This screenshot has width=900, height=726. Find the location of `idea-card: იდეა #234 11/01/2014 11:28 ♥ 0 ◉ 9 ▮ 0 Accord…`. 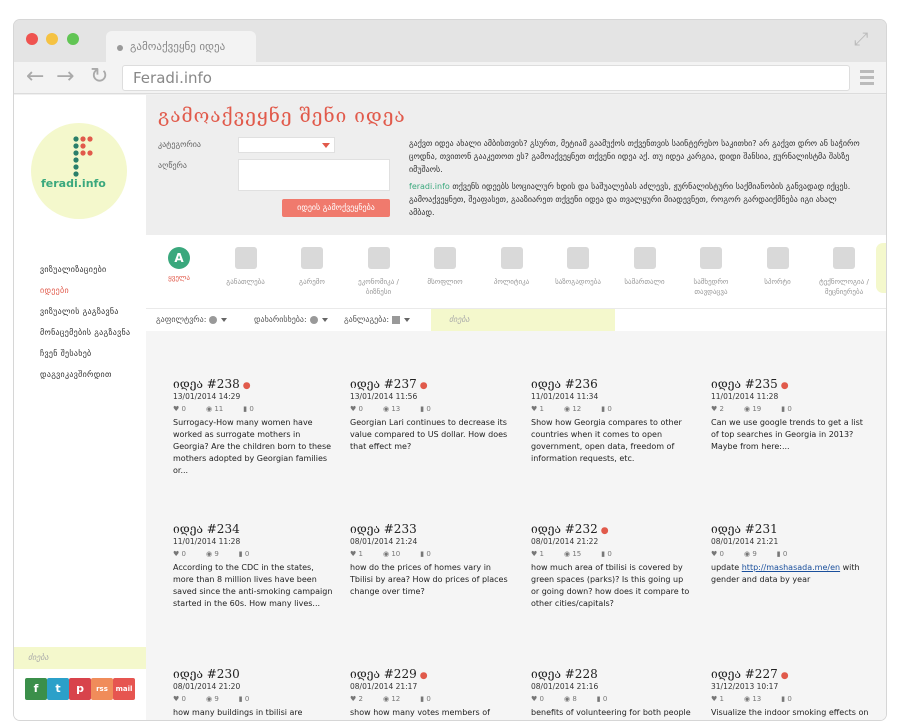

idea-card: იდეა #234 11/01/2014 11:28 ♥ 0 ◉ 9 ▮ 0 Accord… is located at coordinates (253, 566).